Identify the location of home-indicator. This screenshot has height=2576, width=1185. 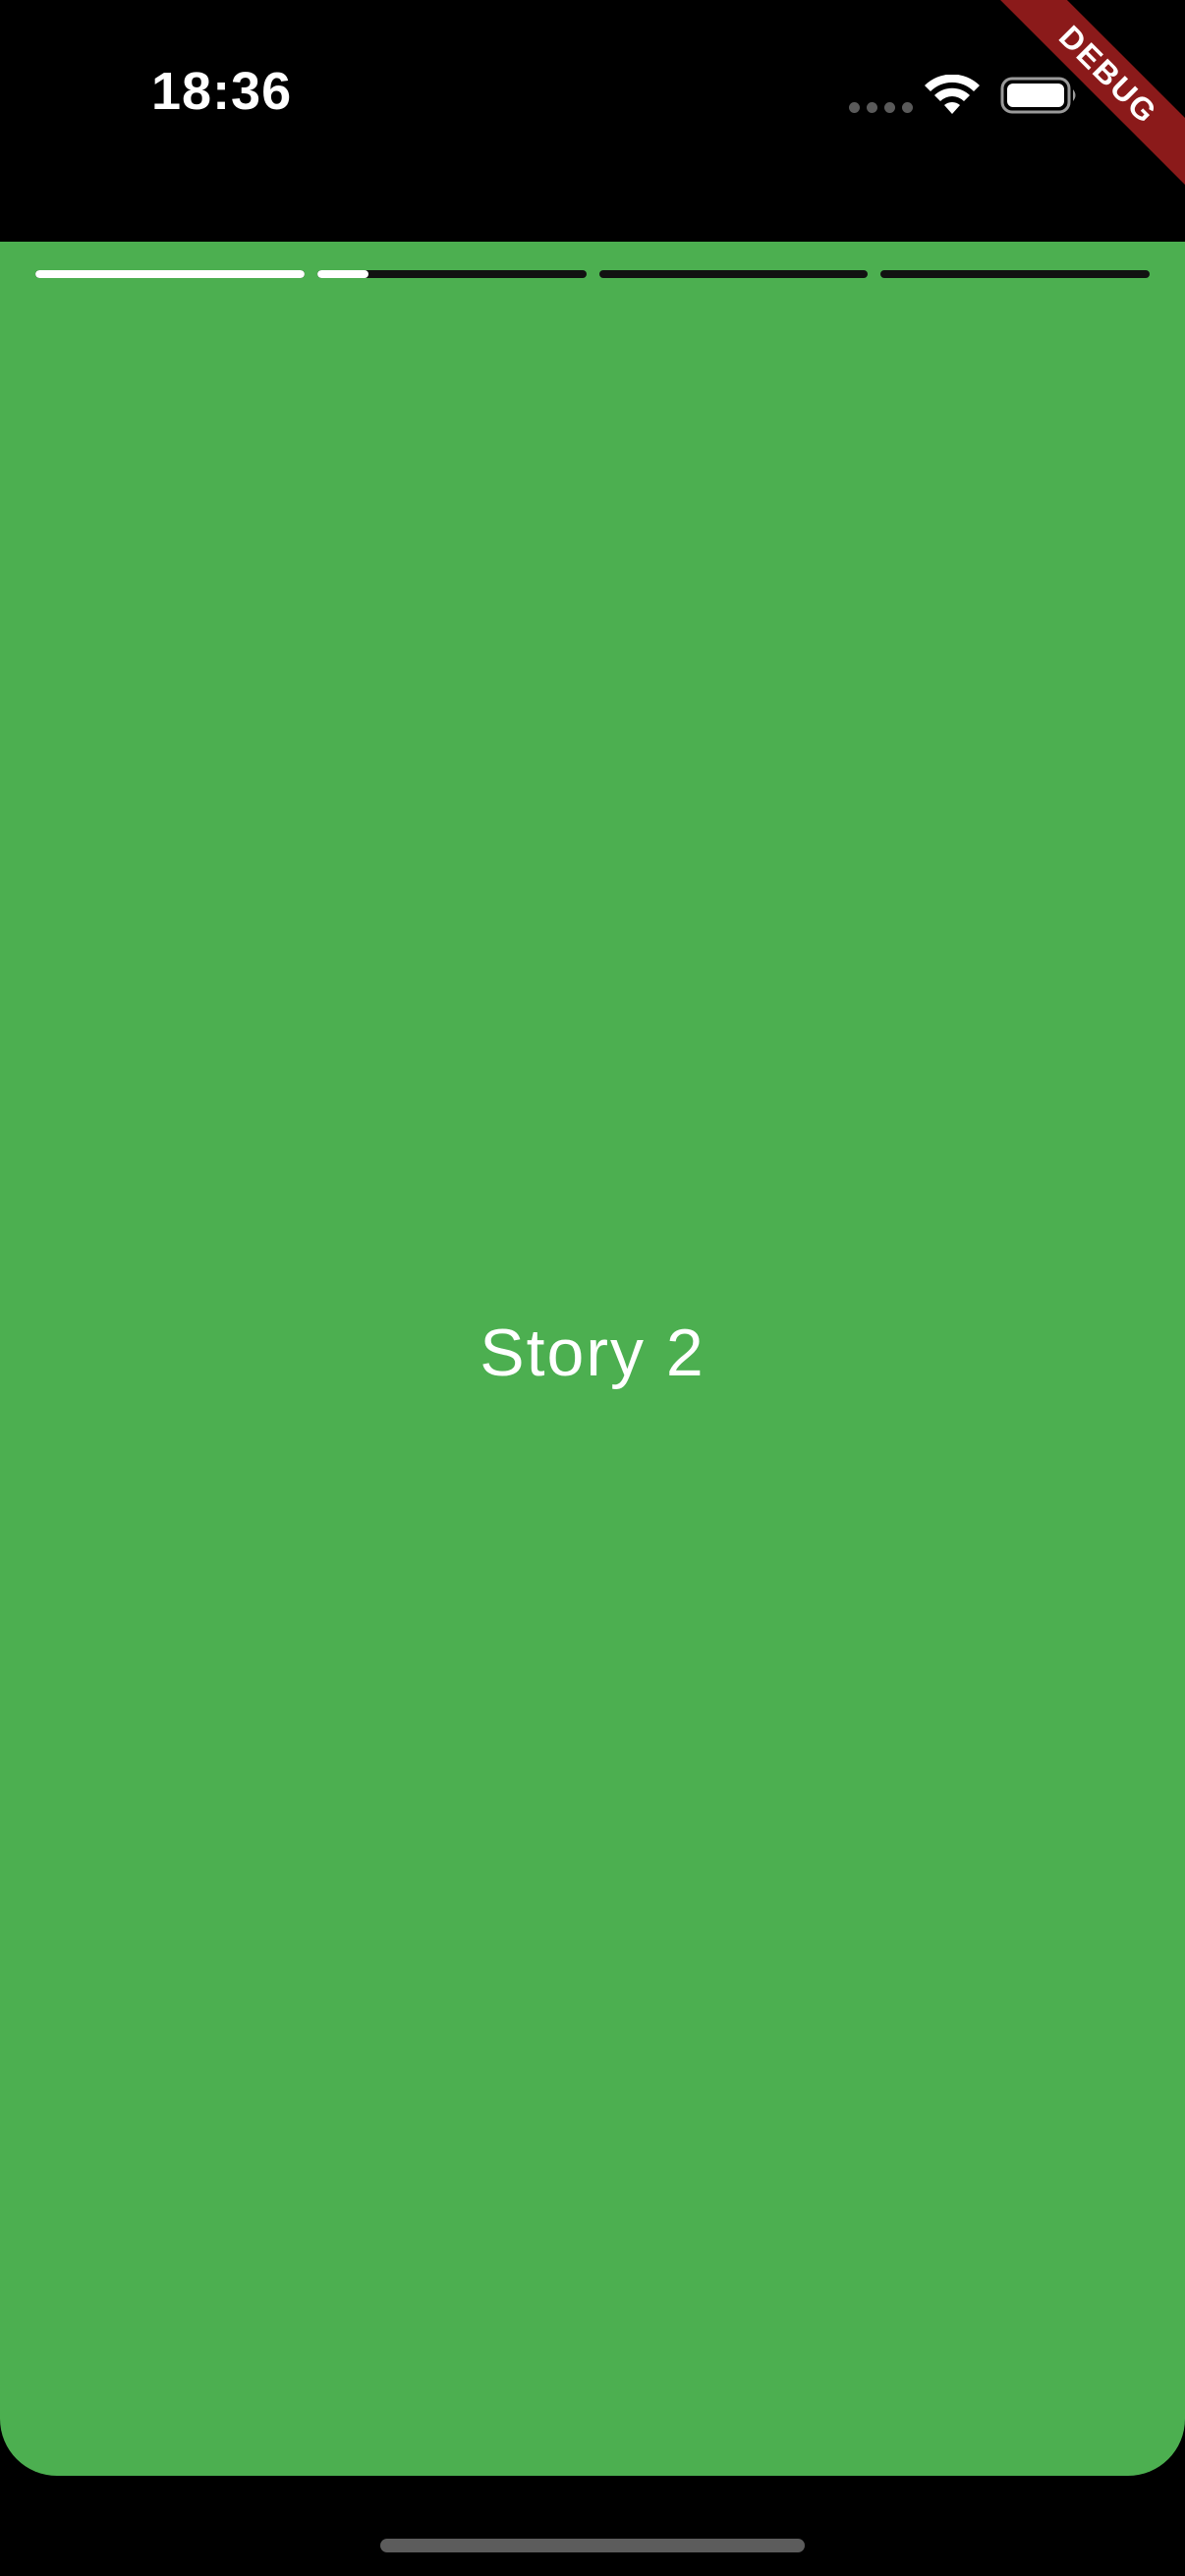
(592, 2545).